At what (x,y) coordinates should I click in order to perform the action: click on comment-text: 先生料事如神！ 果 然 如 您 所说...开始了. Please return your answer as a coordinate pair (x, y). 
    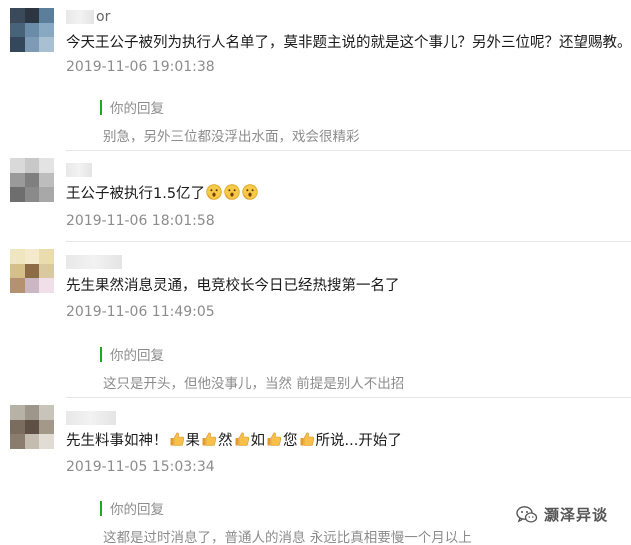
    Looking at the image, I should click on (234, 441).